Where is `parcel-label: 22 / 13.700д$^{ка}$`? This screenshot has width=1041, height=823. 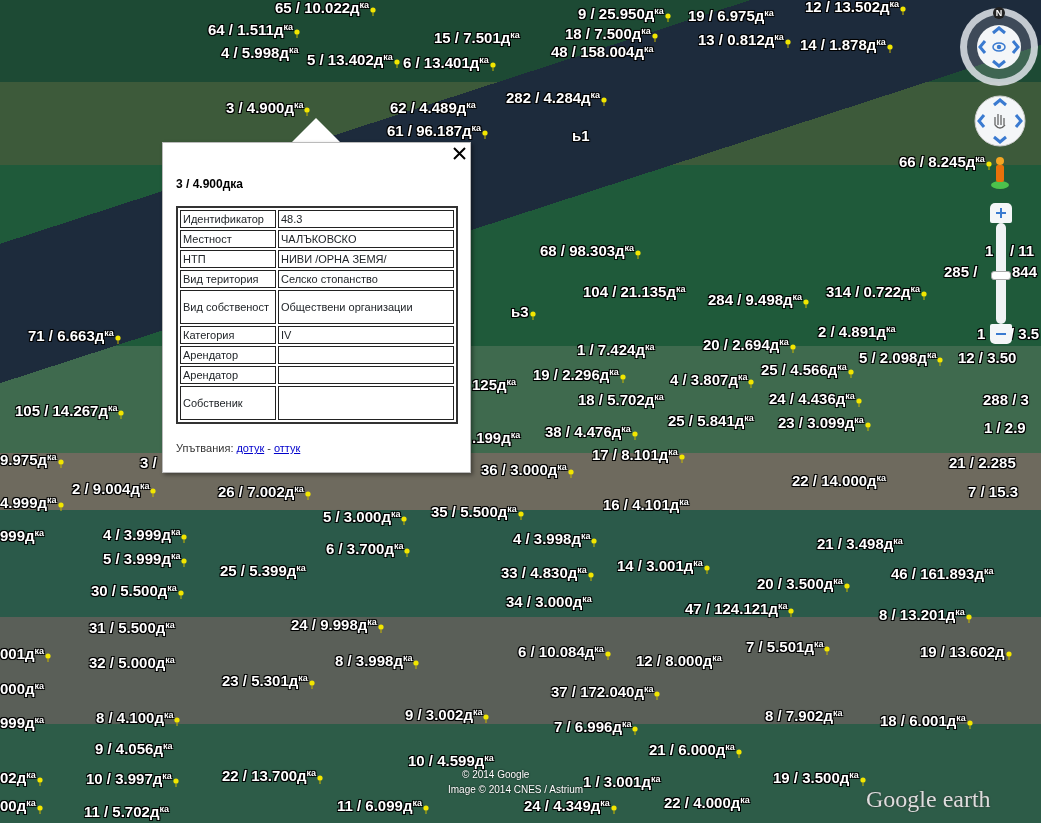
parcel-label: 22 / 13.700д$^{ка}$ is located at coordinates (269, 775).